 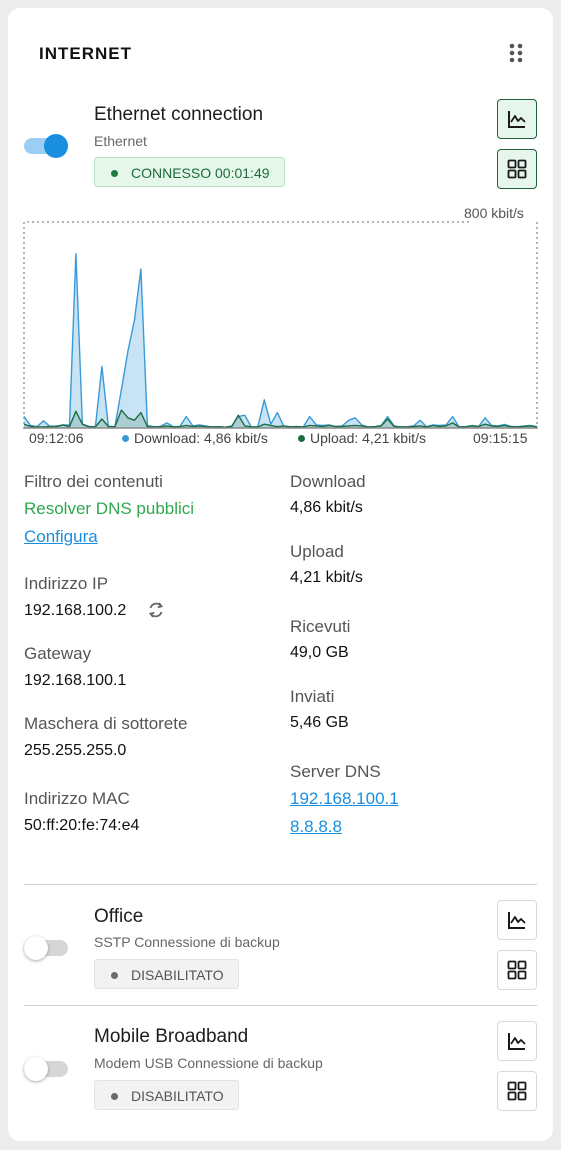 What do you see at coordinates (494, 213) in the screenshot?
I see `chart-scale-label: 800 kbit/s` at bounding box center [494, 213].